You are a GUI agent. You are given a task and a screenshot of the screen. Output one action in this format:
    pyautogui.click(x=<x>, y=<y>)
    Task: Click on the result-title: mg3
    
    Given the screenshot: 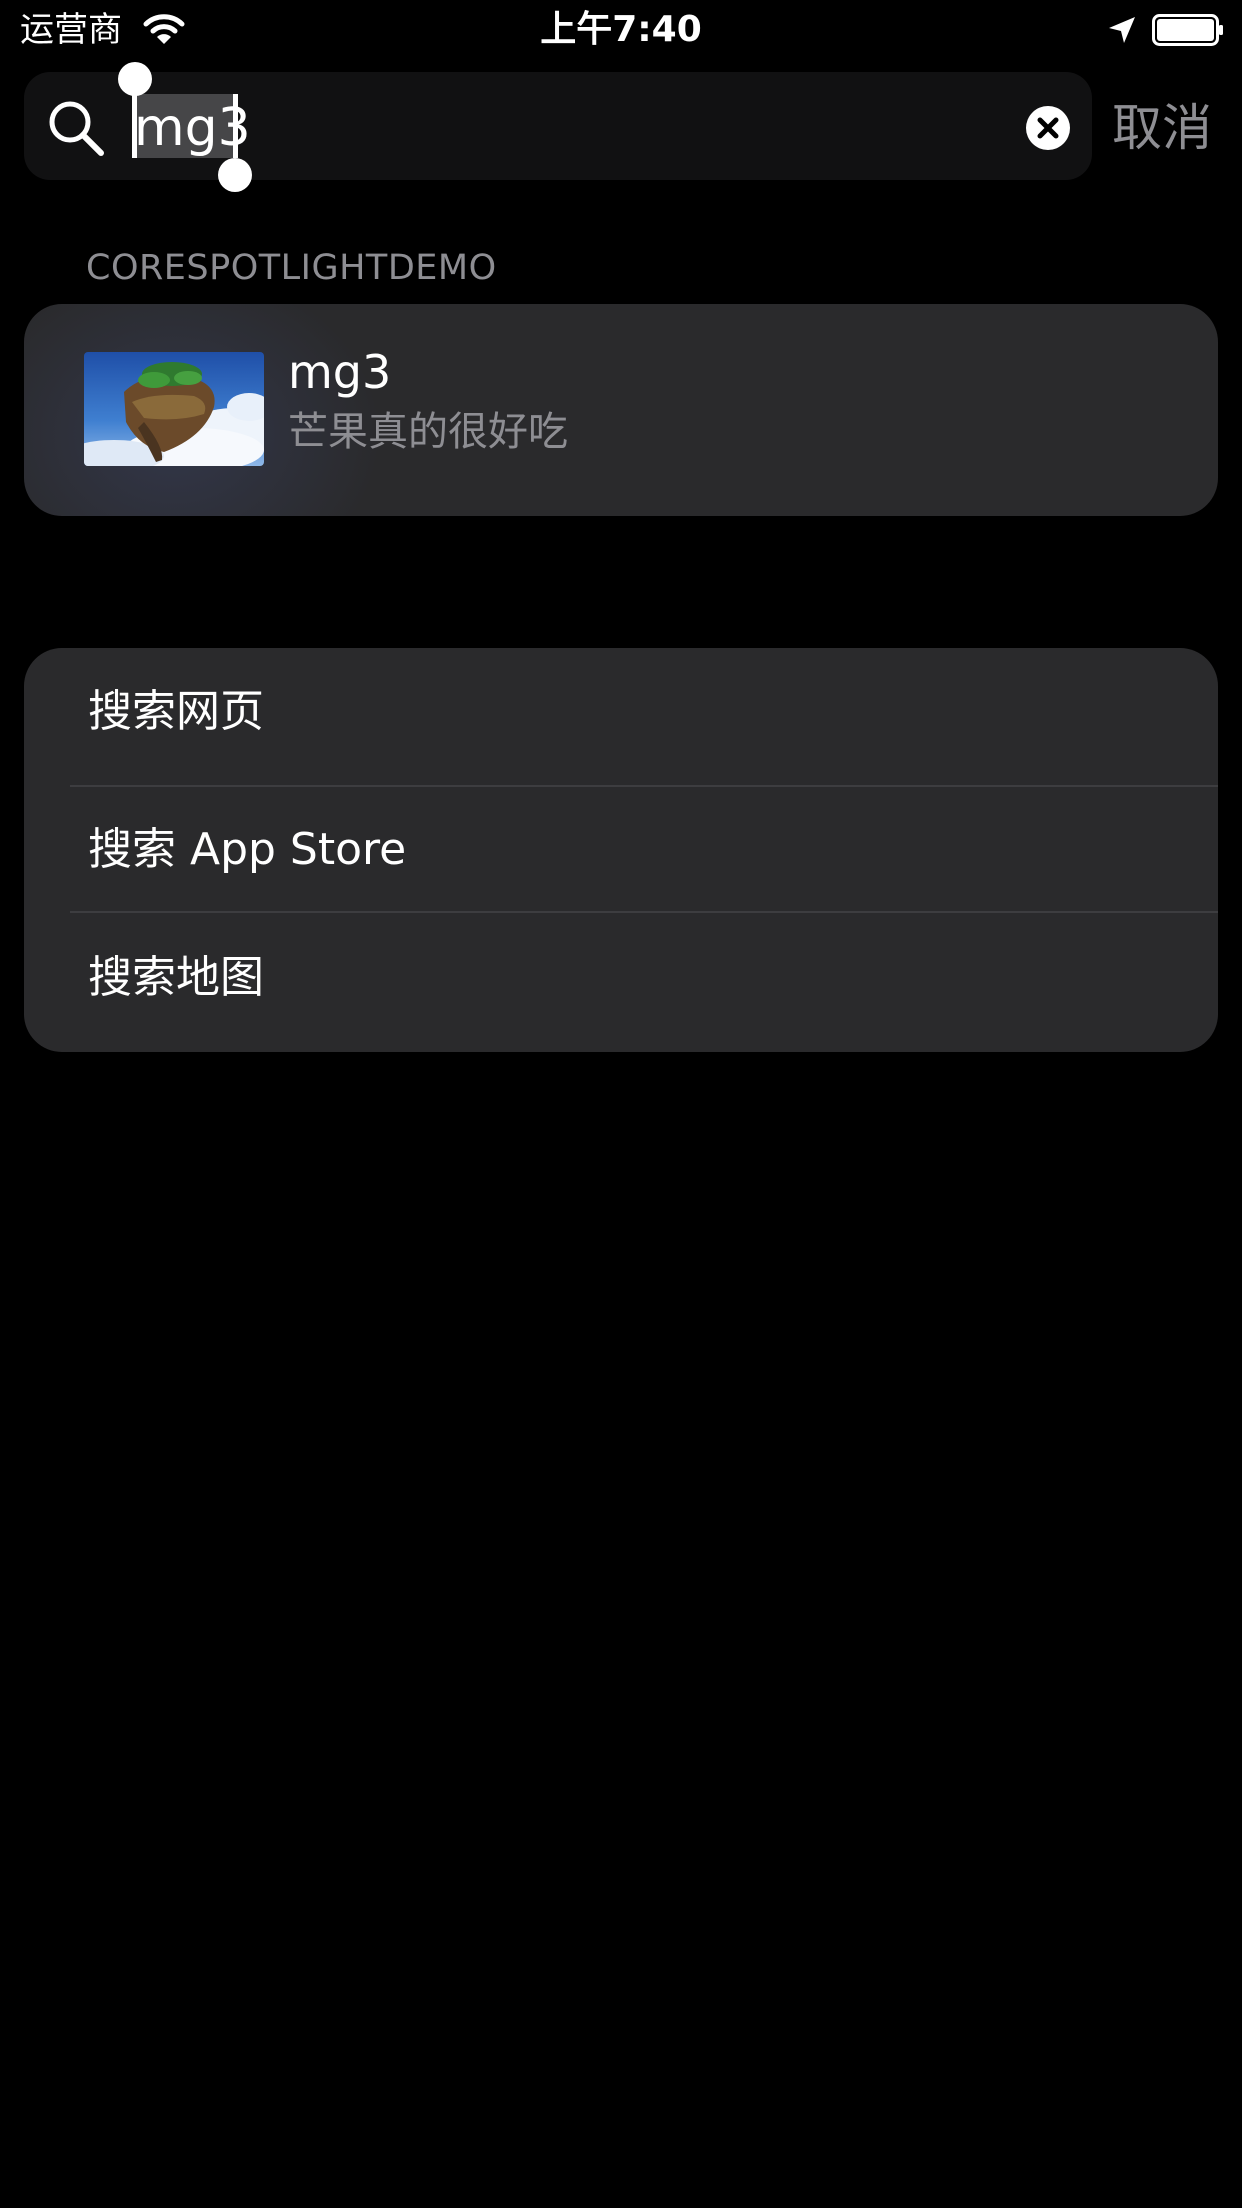 What is the action you would take?
    pyautogui.click(x=340, y=372)
    